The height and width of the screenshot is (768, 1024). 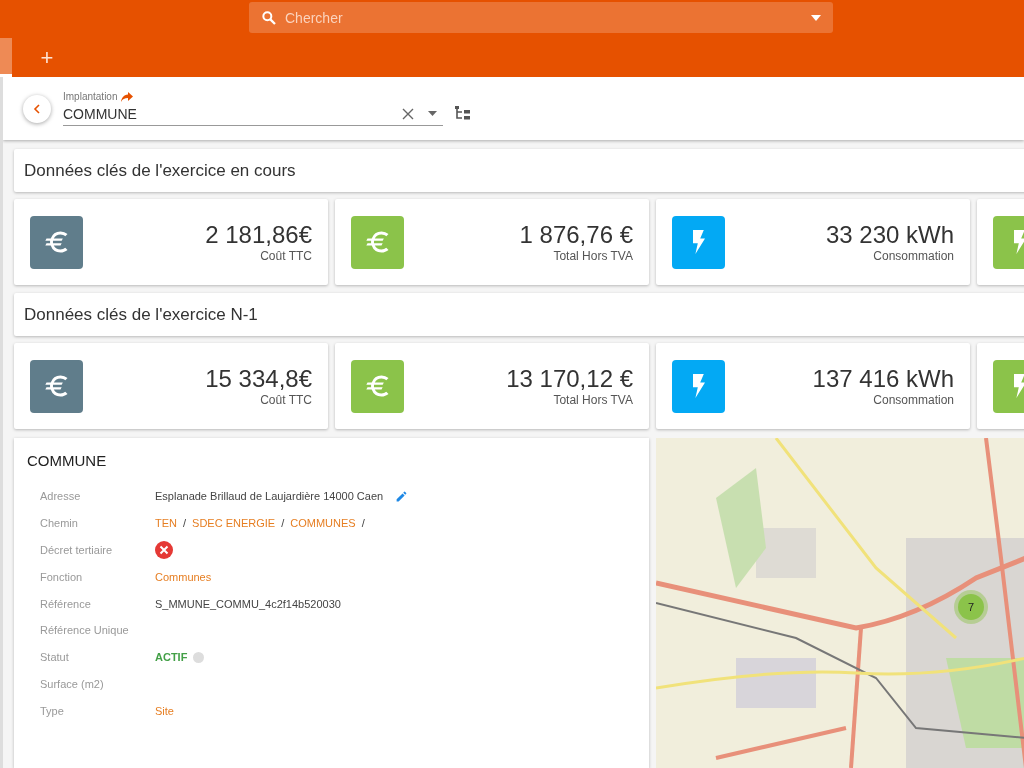 What do you see at coordinates (47, 57) in the screenshot?
I see `add-tab-button: +` at bounding box center [47, 57].